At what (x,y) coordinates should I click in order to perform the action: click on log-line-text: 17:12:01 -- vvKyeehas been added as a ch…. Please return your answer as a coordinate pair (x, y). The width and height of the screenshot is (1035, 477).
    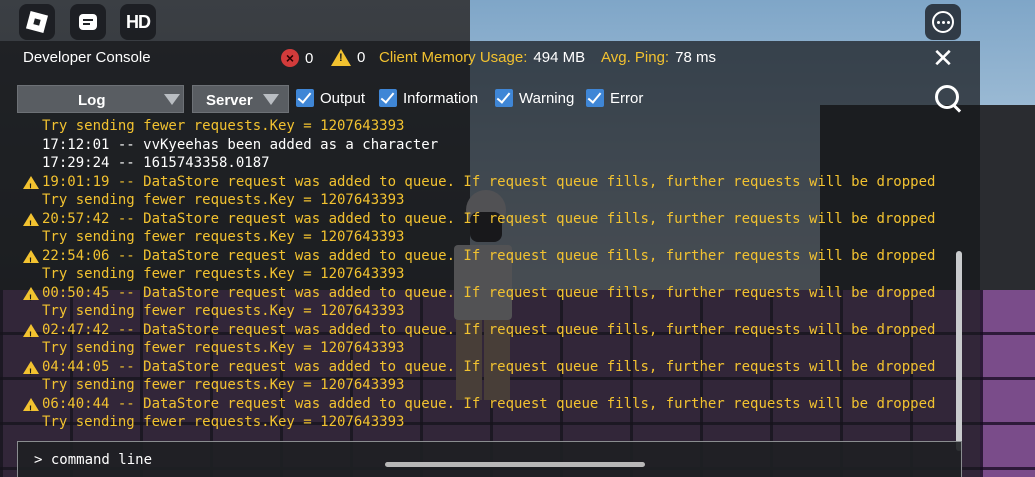
    Looking at the image, I should click on (240, 144).